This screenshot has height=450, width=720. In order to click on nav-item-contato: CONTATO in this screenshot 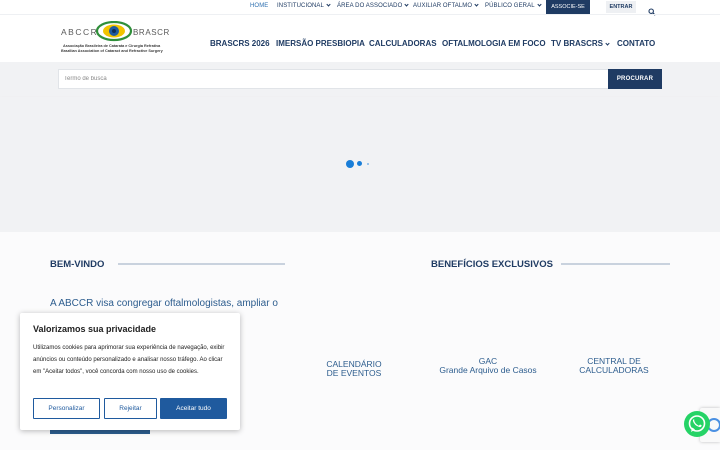, I will do `click(636, 43)`.